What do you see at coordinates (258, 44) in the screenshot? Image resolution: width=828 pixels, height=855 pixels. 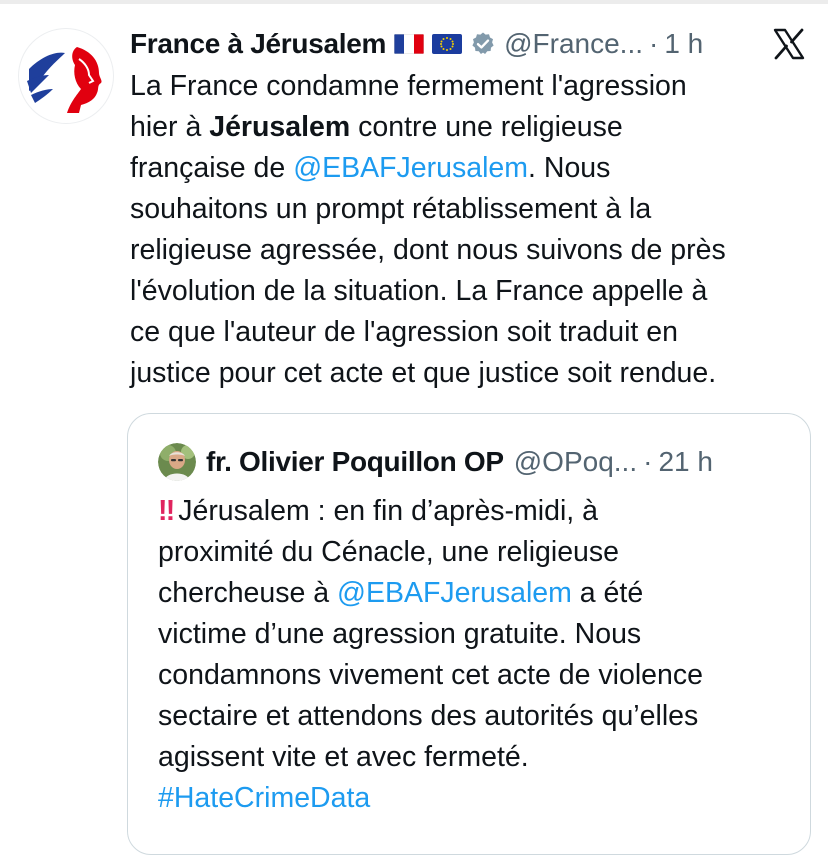 I see `author-name: France à Jérusalem` at bounding box center [258, 44].